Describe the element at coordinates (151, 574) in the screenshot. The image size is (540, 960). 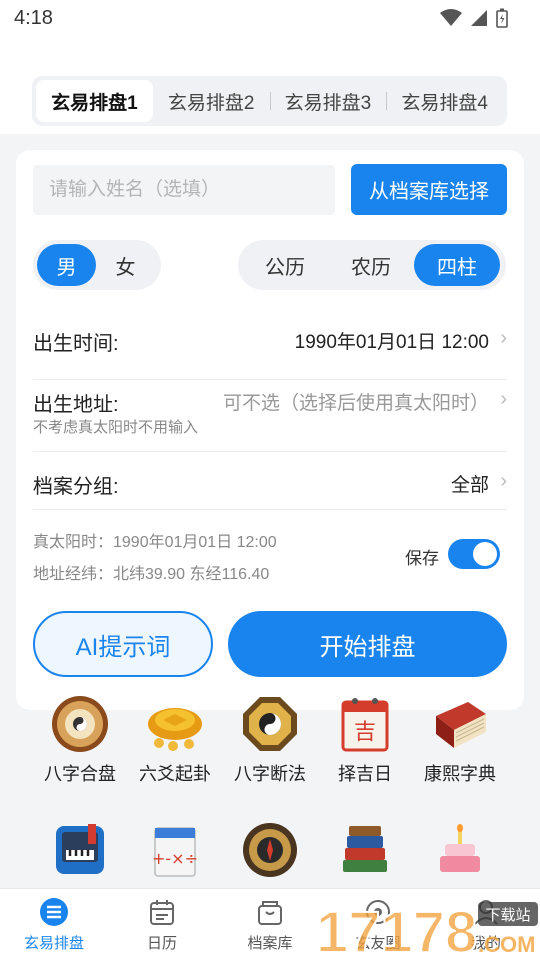
I see `coordinates-text: 地址经纬：北纬39.90 东经116.40` at that location.